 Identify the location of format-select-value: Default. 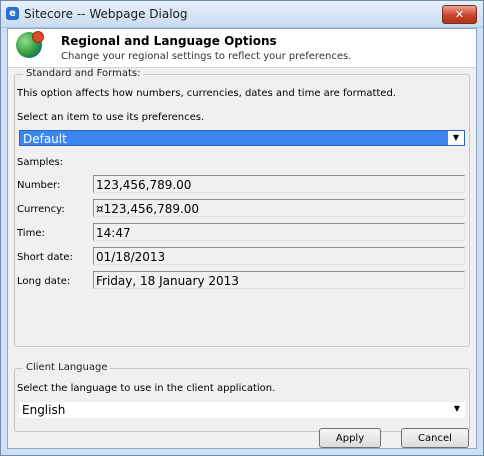
(45, 139).